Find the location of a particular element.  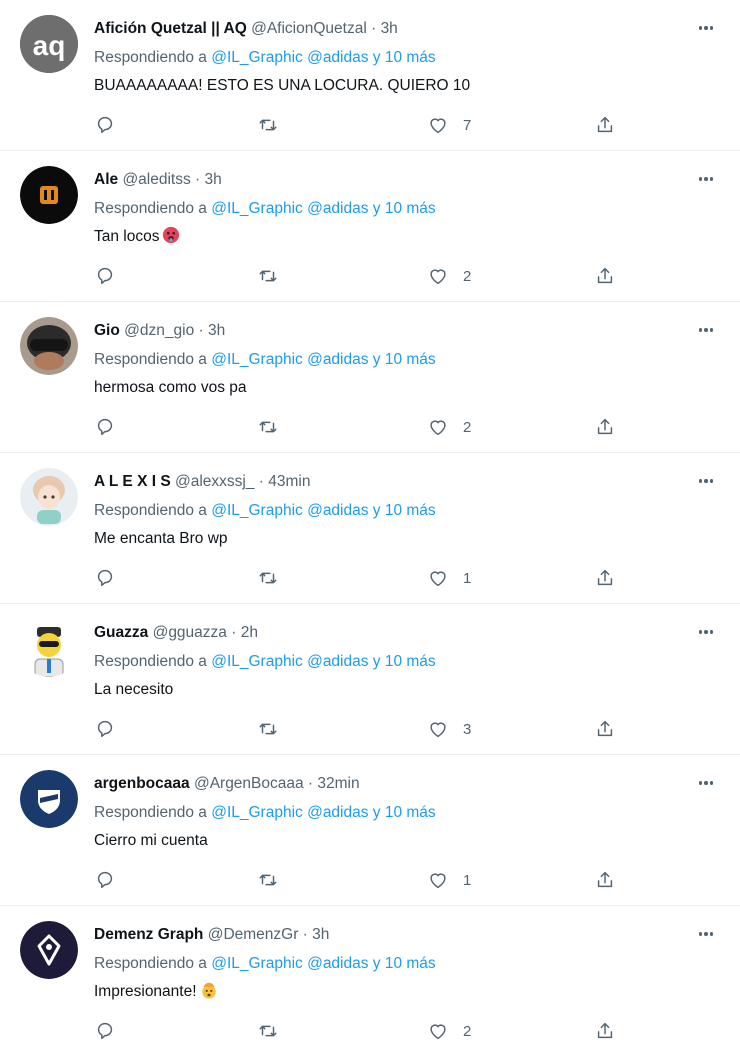

handle: @dzn_gio is located at coordinates (159, 330).